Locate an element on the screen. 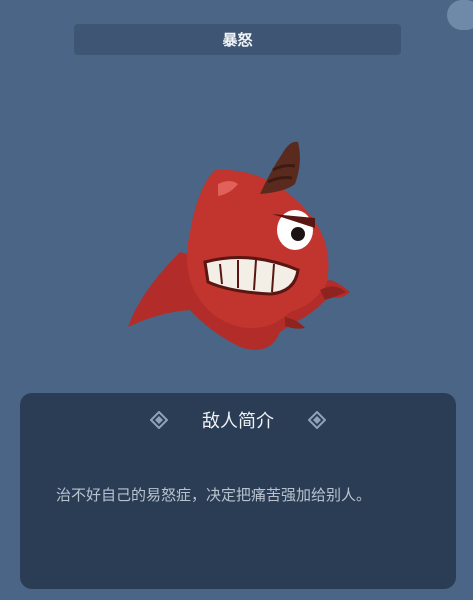  menu-button-icon is located at coordinates (460, 15).